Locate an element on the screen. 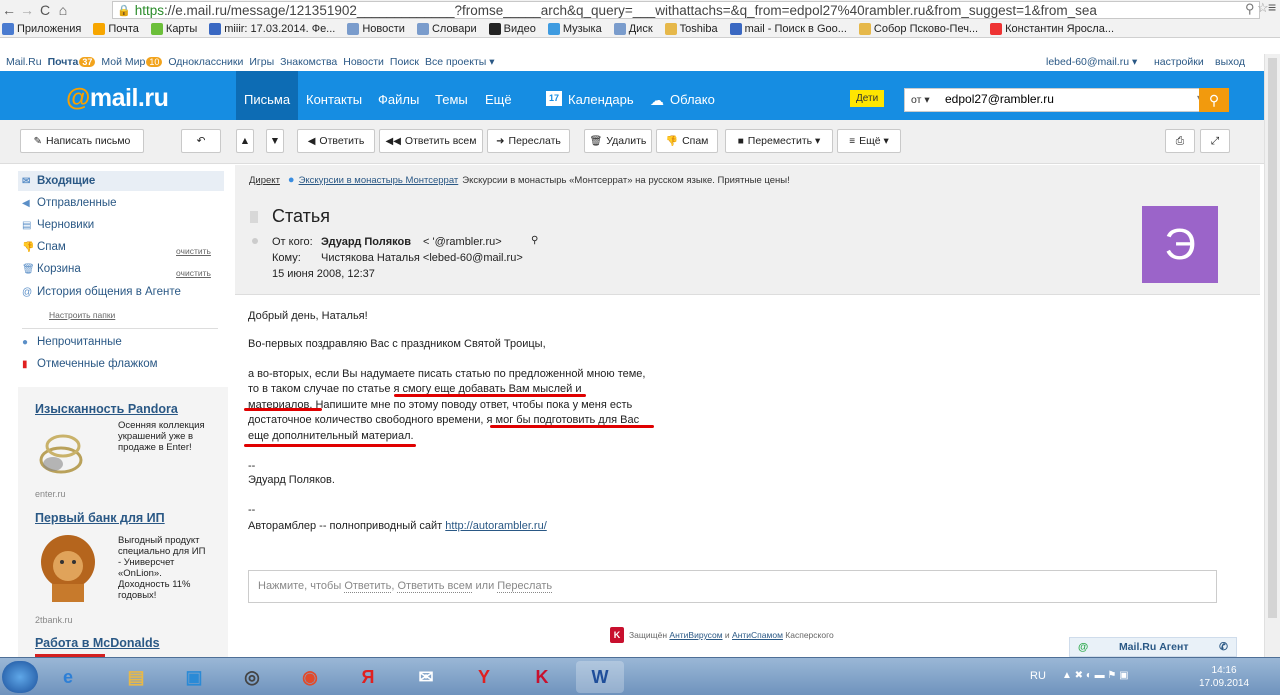 This screenshot has width=1280, height=695. delete-button: 🗑 Удалить is located at coordinates (618, 141).